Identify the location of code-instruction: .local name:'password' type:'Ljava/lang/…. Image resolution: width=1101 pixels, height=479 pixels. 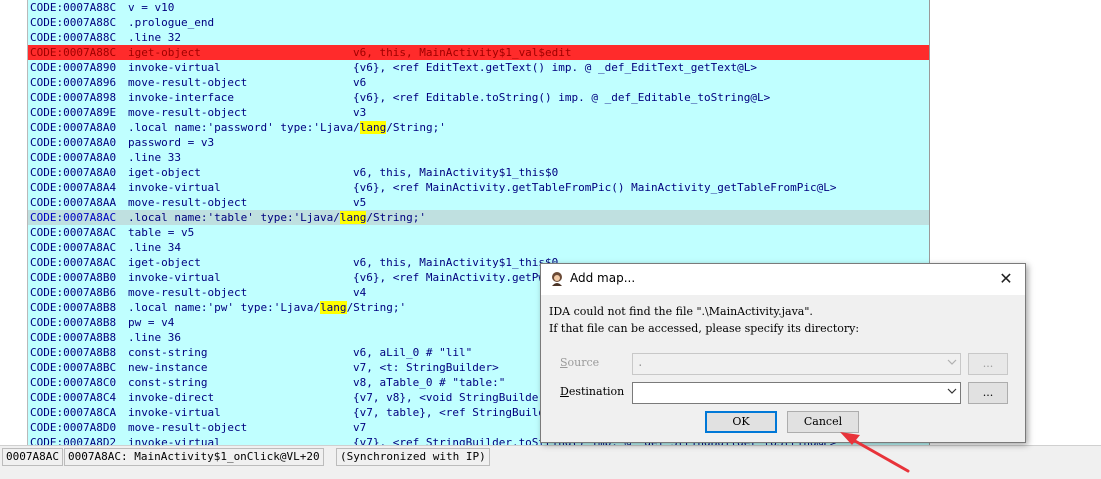
(287, 127).